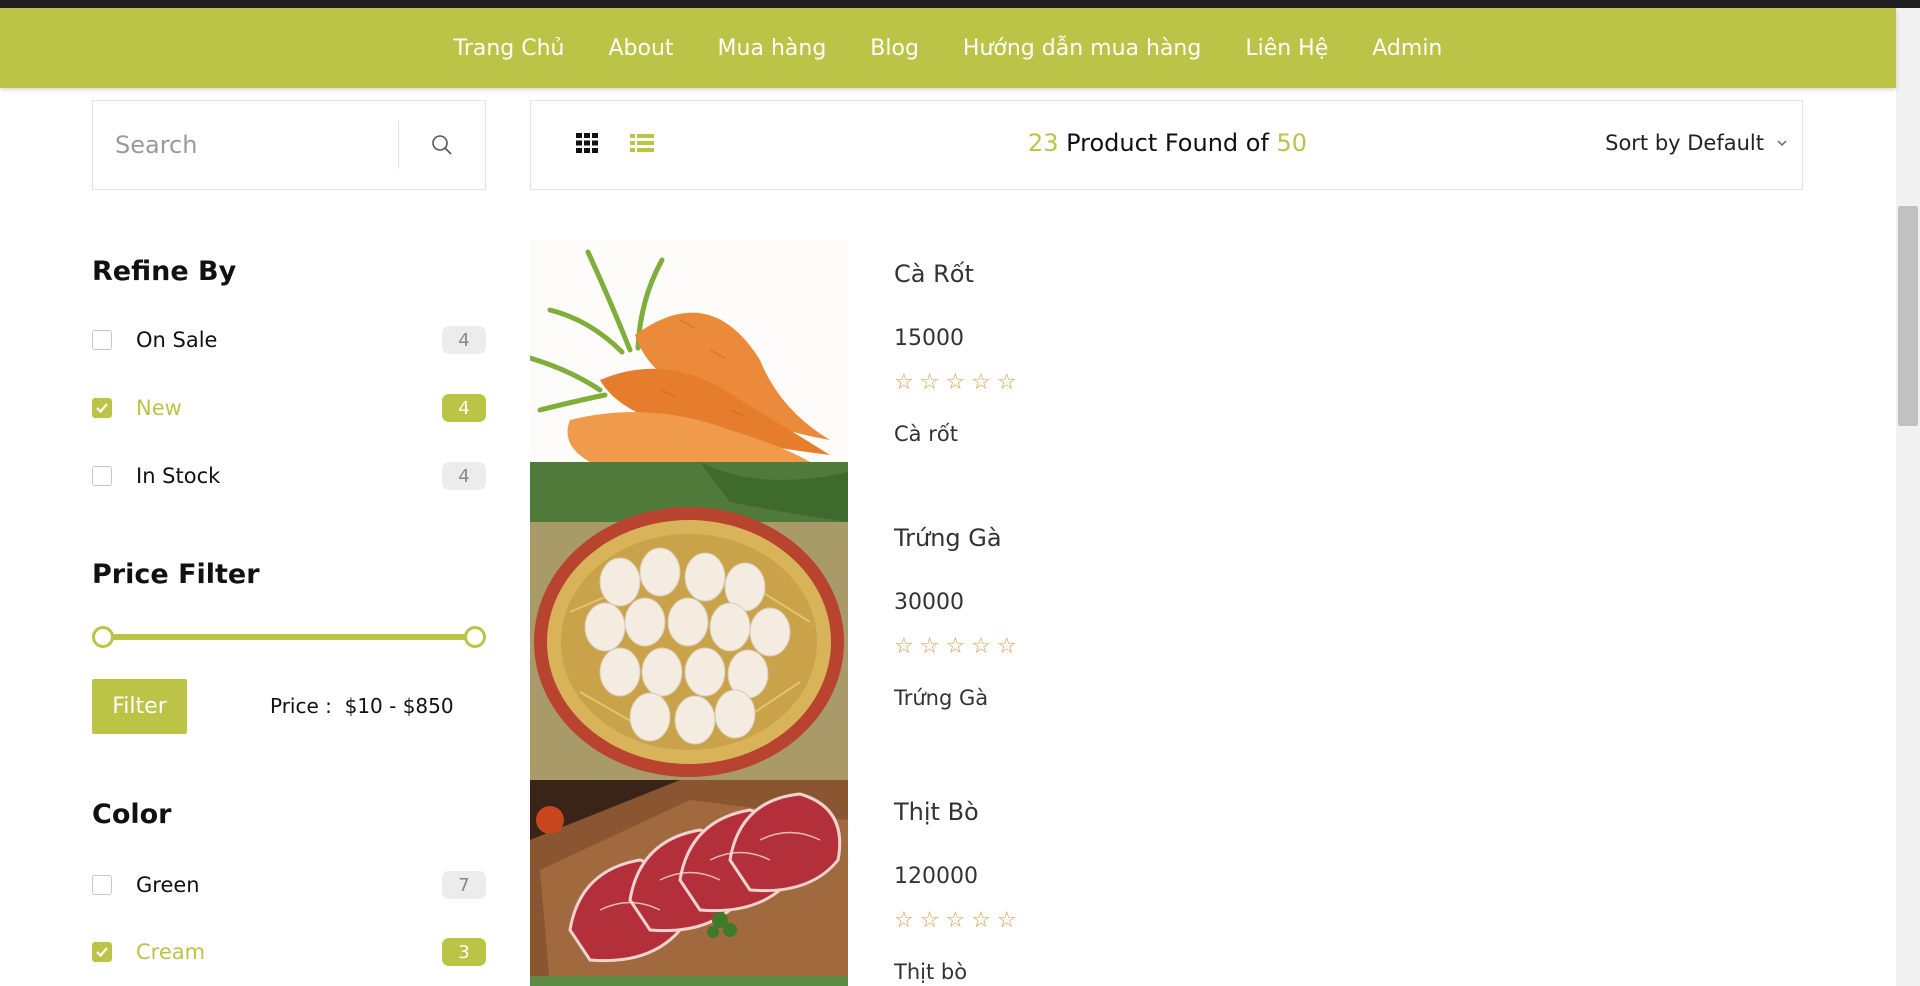 The width and height of the screenshot is (1920, 986). Describe the element at coordinates (362, 706) in the screenshot. I see `price-range-label: Price : $10 - $850` at that location.